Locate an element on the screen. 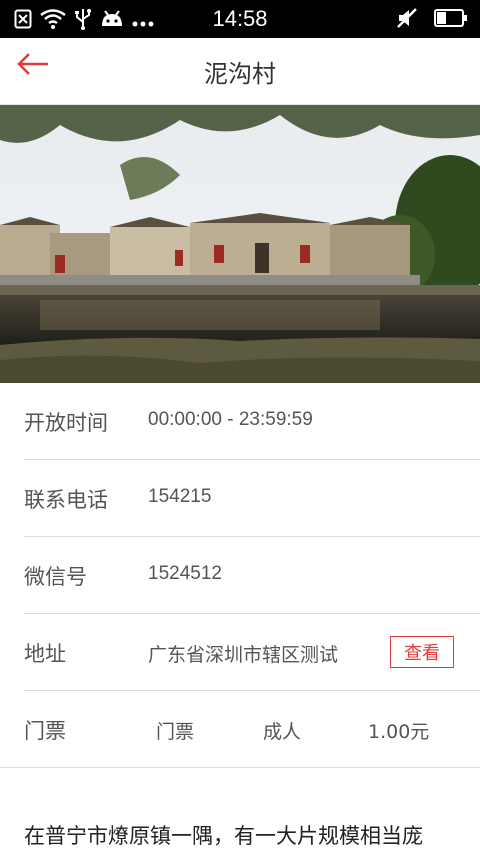  phone-label: 联系电话 is located at coordinates (66, 500).